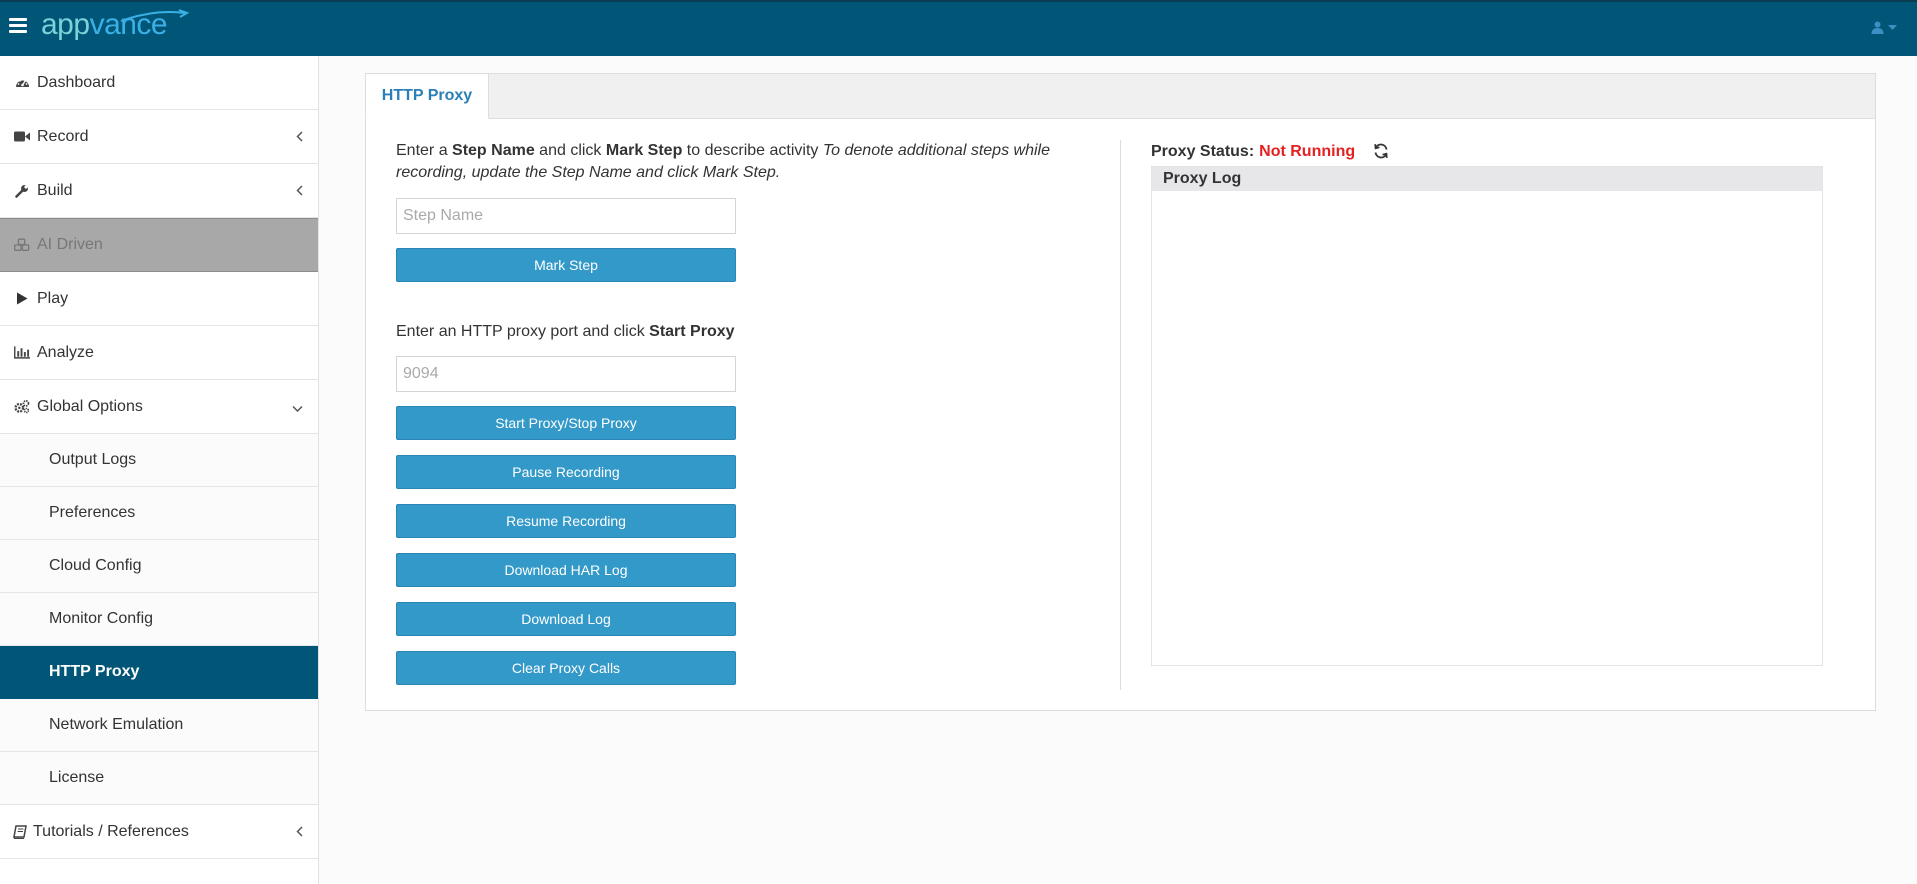 Image resolution: width=1917 pixels, height=884 pixels. Describe the element at coordinates (155, 15) in the screenshot. I see `logo-swoosh-icon` at that location.